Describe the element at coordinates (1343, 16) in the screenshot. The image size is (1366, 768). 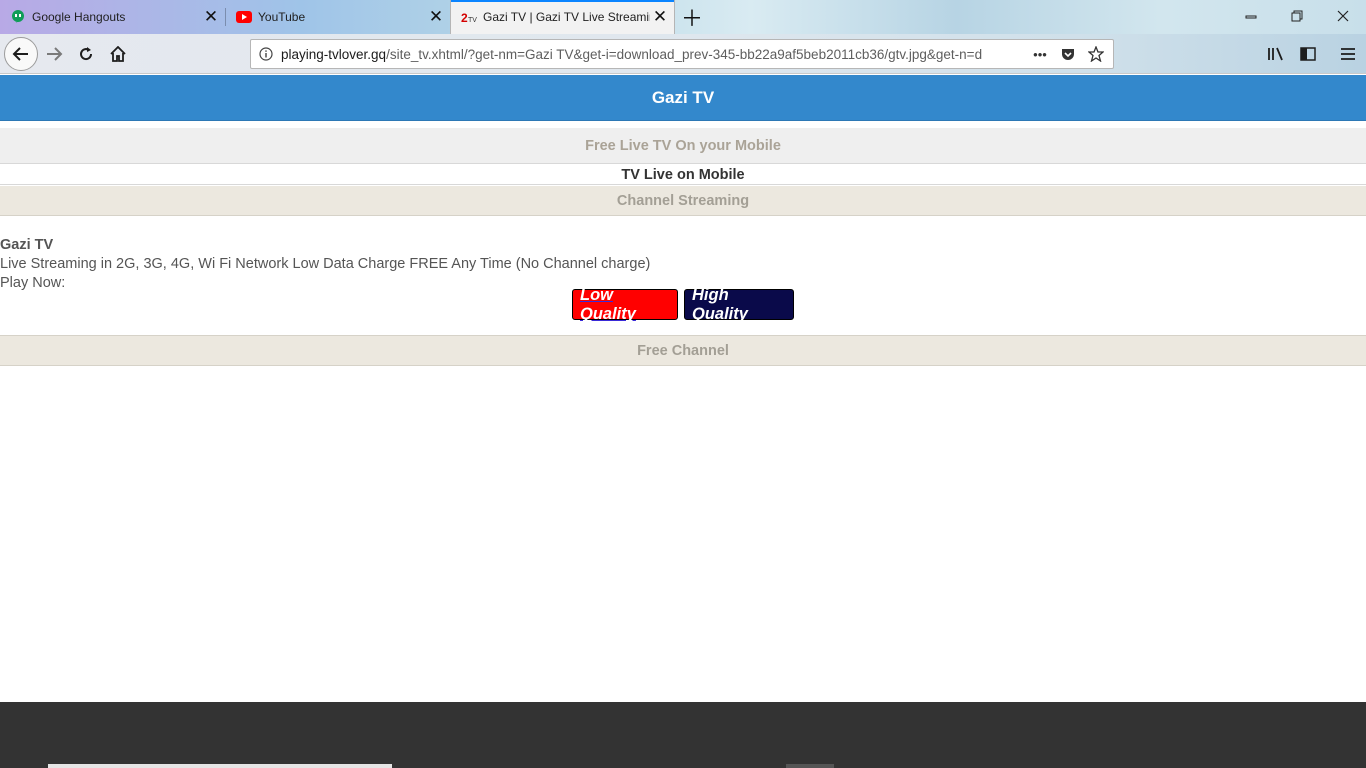
I see `close-window-icon` at that location.